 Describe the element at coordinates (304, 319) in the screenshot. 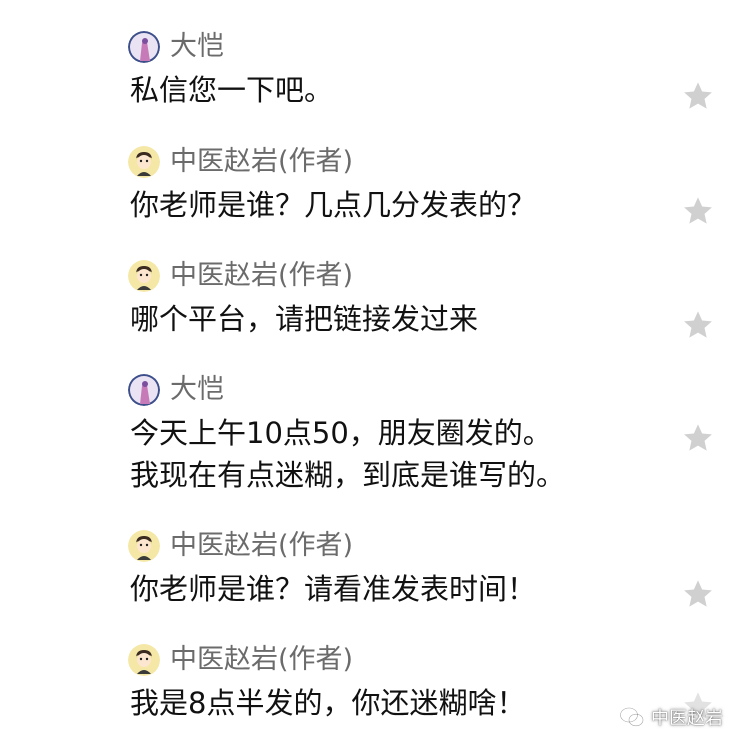

I see `comment-text-line: 哪个平台，请把链接发过来` at that location.